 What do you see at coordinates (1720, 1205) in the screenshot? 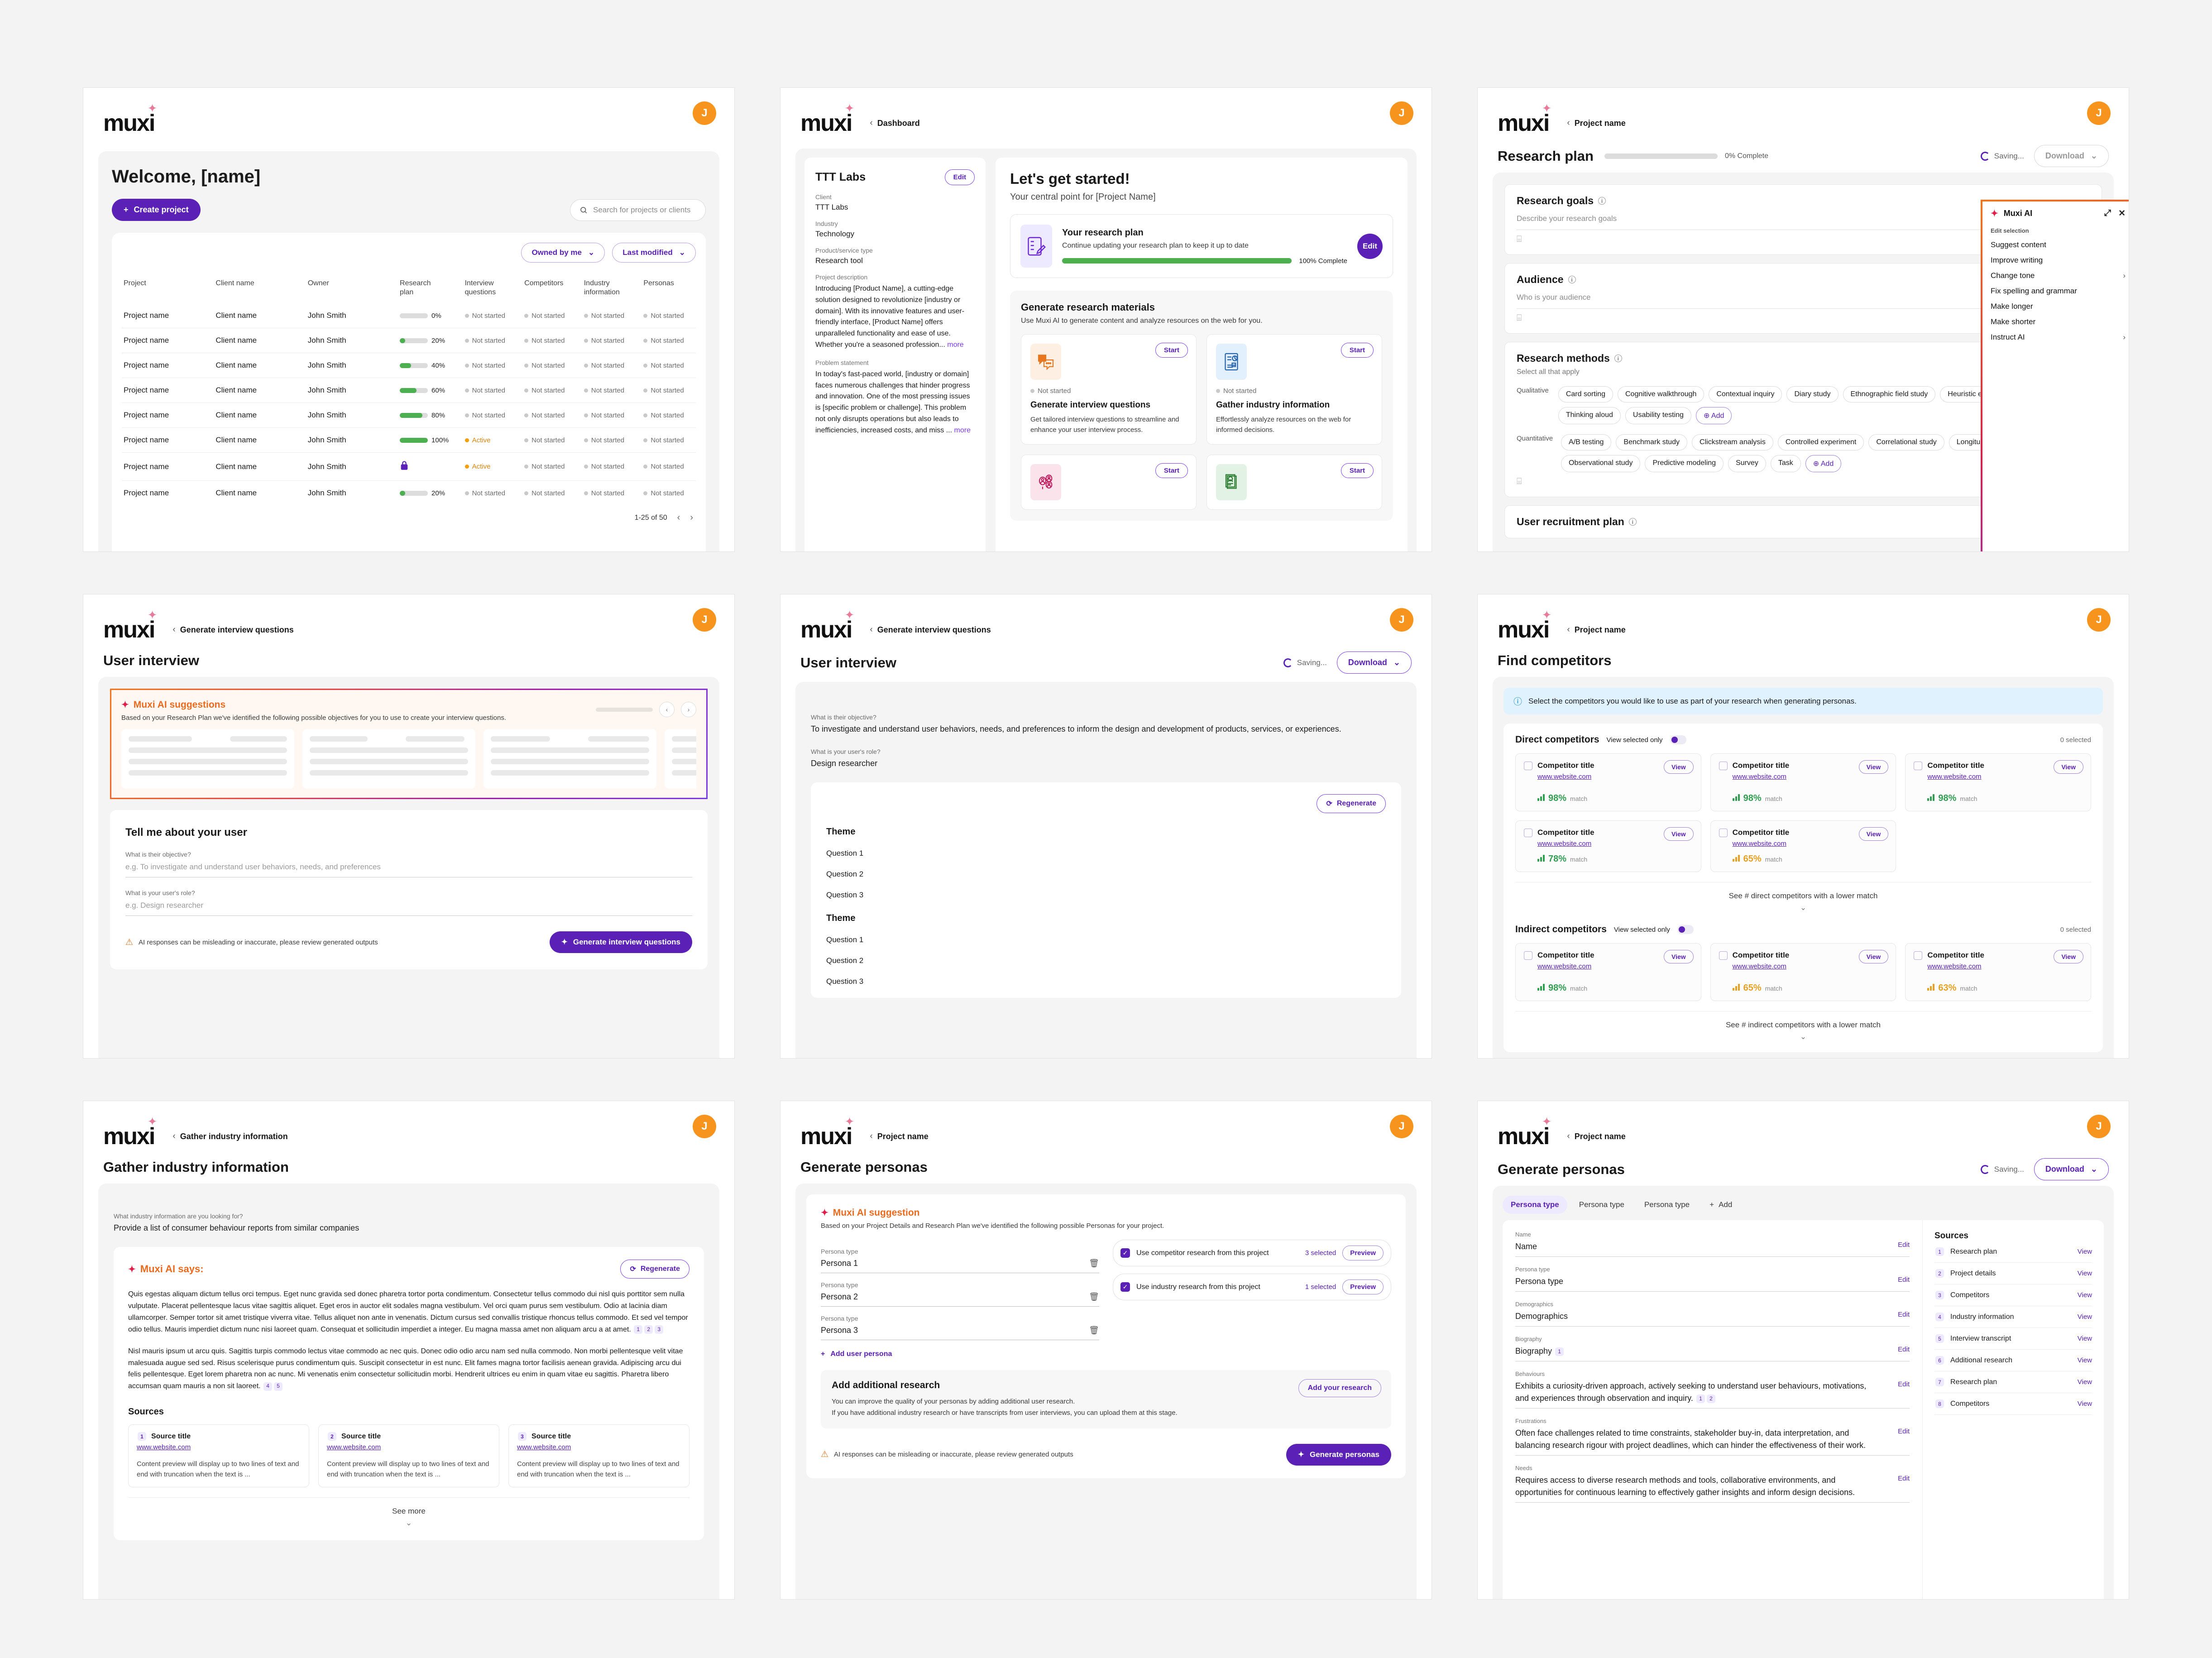
I see `add-persona-tab: + Add` at bounding box center [1720, 1205].